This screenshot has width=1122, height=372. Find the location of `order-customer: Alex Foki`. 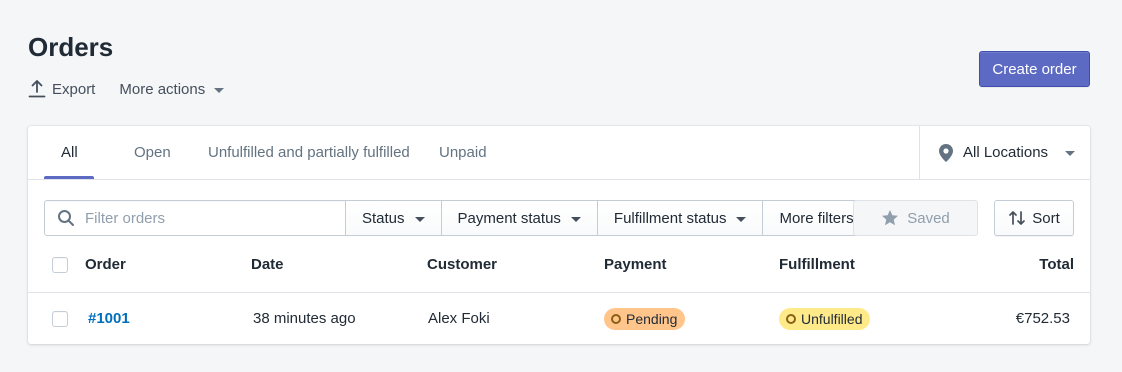

order-customer: Alex Foki is located at coordinates (459, 318).